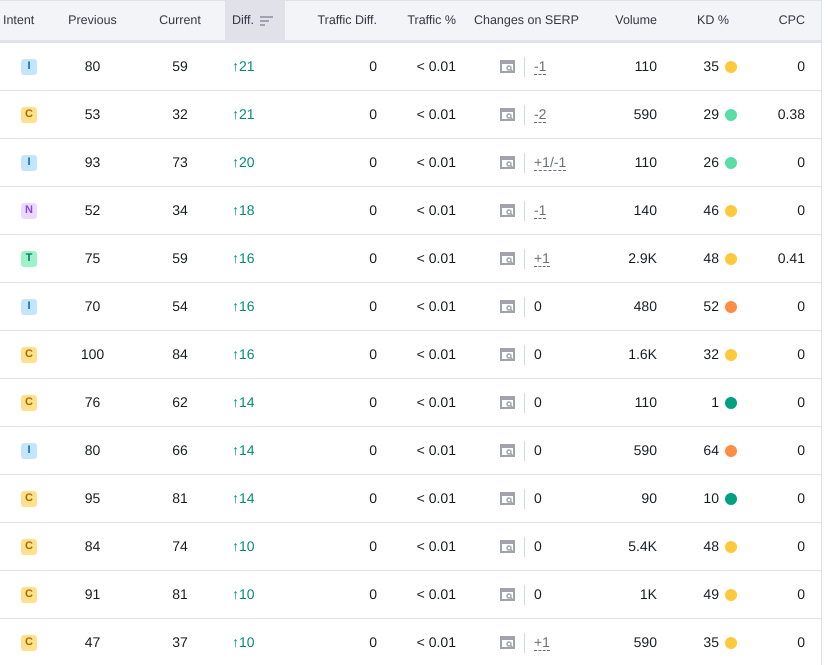 This screenshot has height=665, width=828. Describe the element at coordinates (180, 546) in the screenshot. I see `table-cell-text: 74` at that location.